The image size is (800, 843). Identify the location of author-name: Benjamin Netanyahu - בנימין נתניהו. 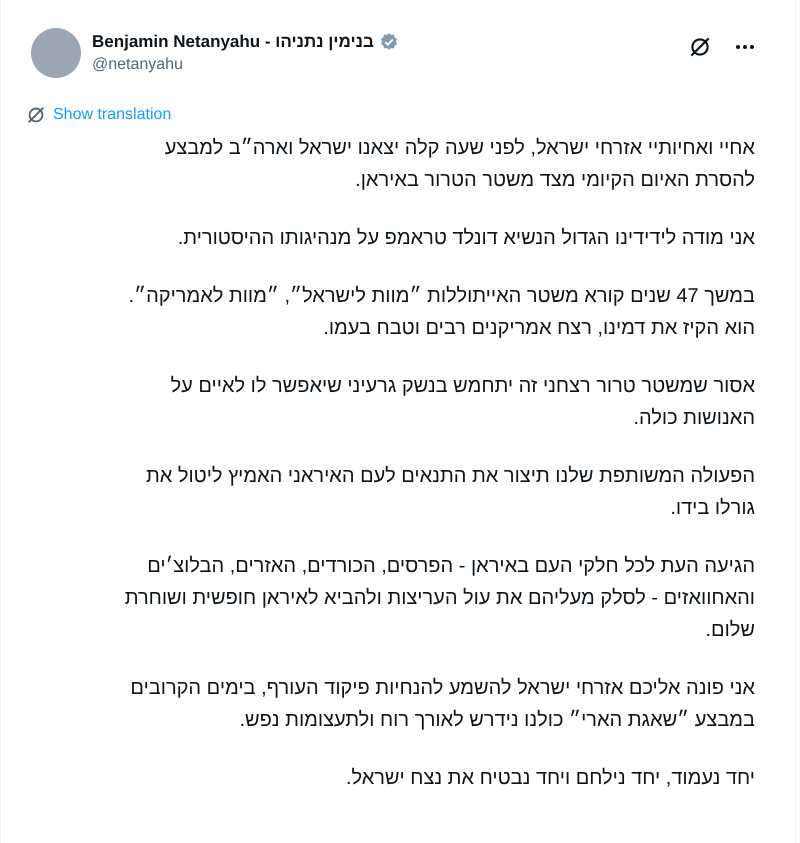
(233, 42).